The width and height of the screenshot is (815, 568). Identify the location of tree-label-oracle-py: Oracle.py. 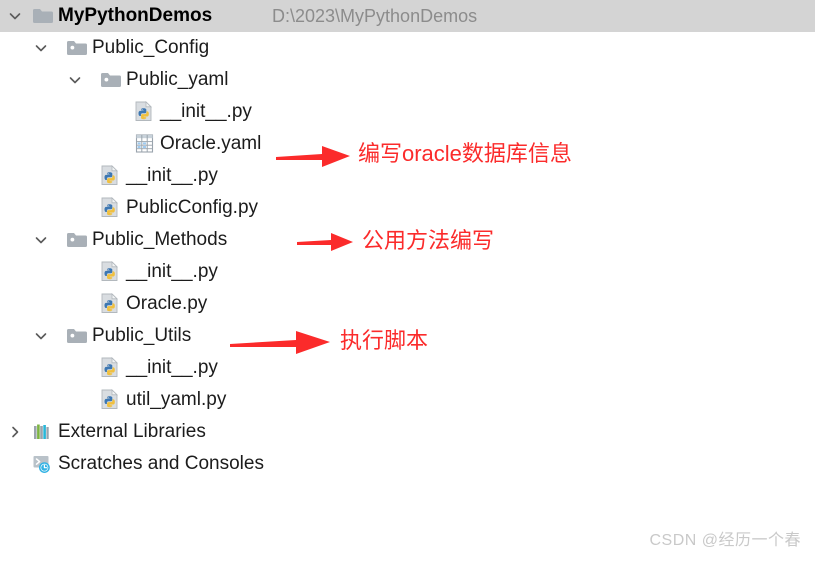
(167, 303).